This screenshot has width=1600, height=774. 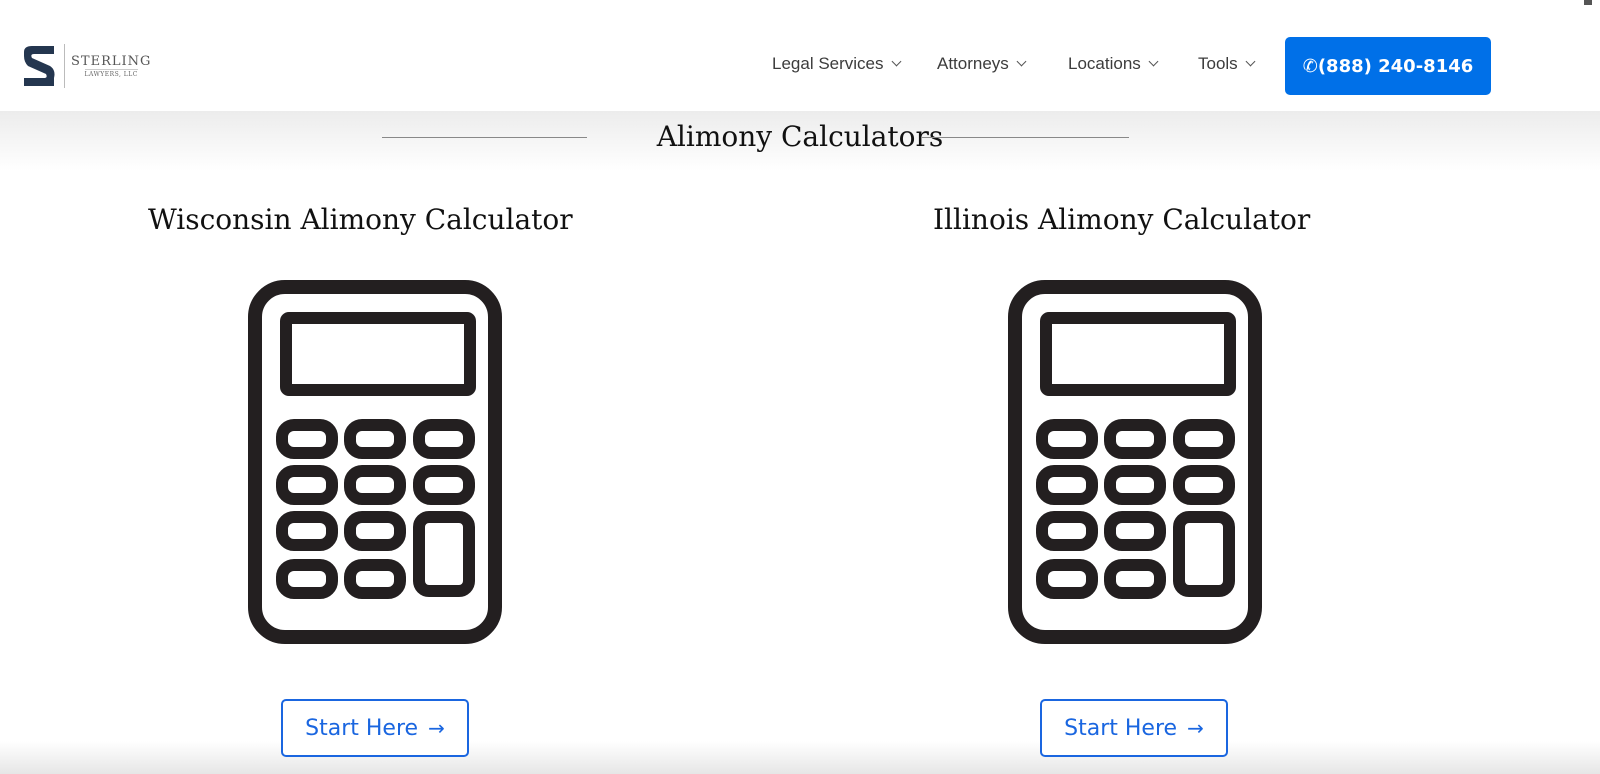 I want to click on nav-locations: Locations, so click(x=1113, y=64).